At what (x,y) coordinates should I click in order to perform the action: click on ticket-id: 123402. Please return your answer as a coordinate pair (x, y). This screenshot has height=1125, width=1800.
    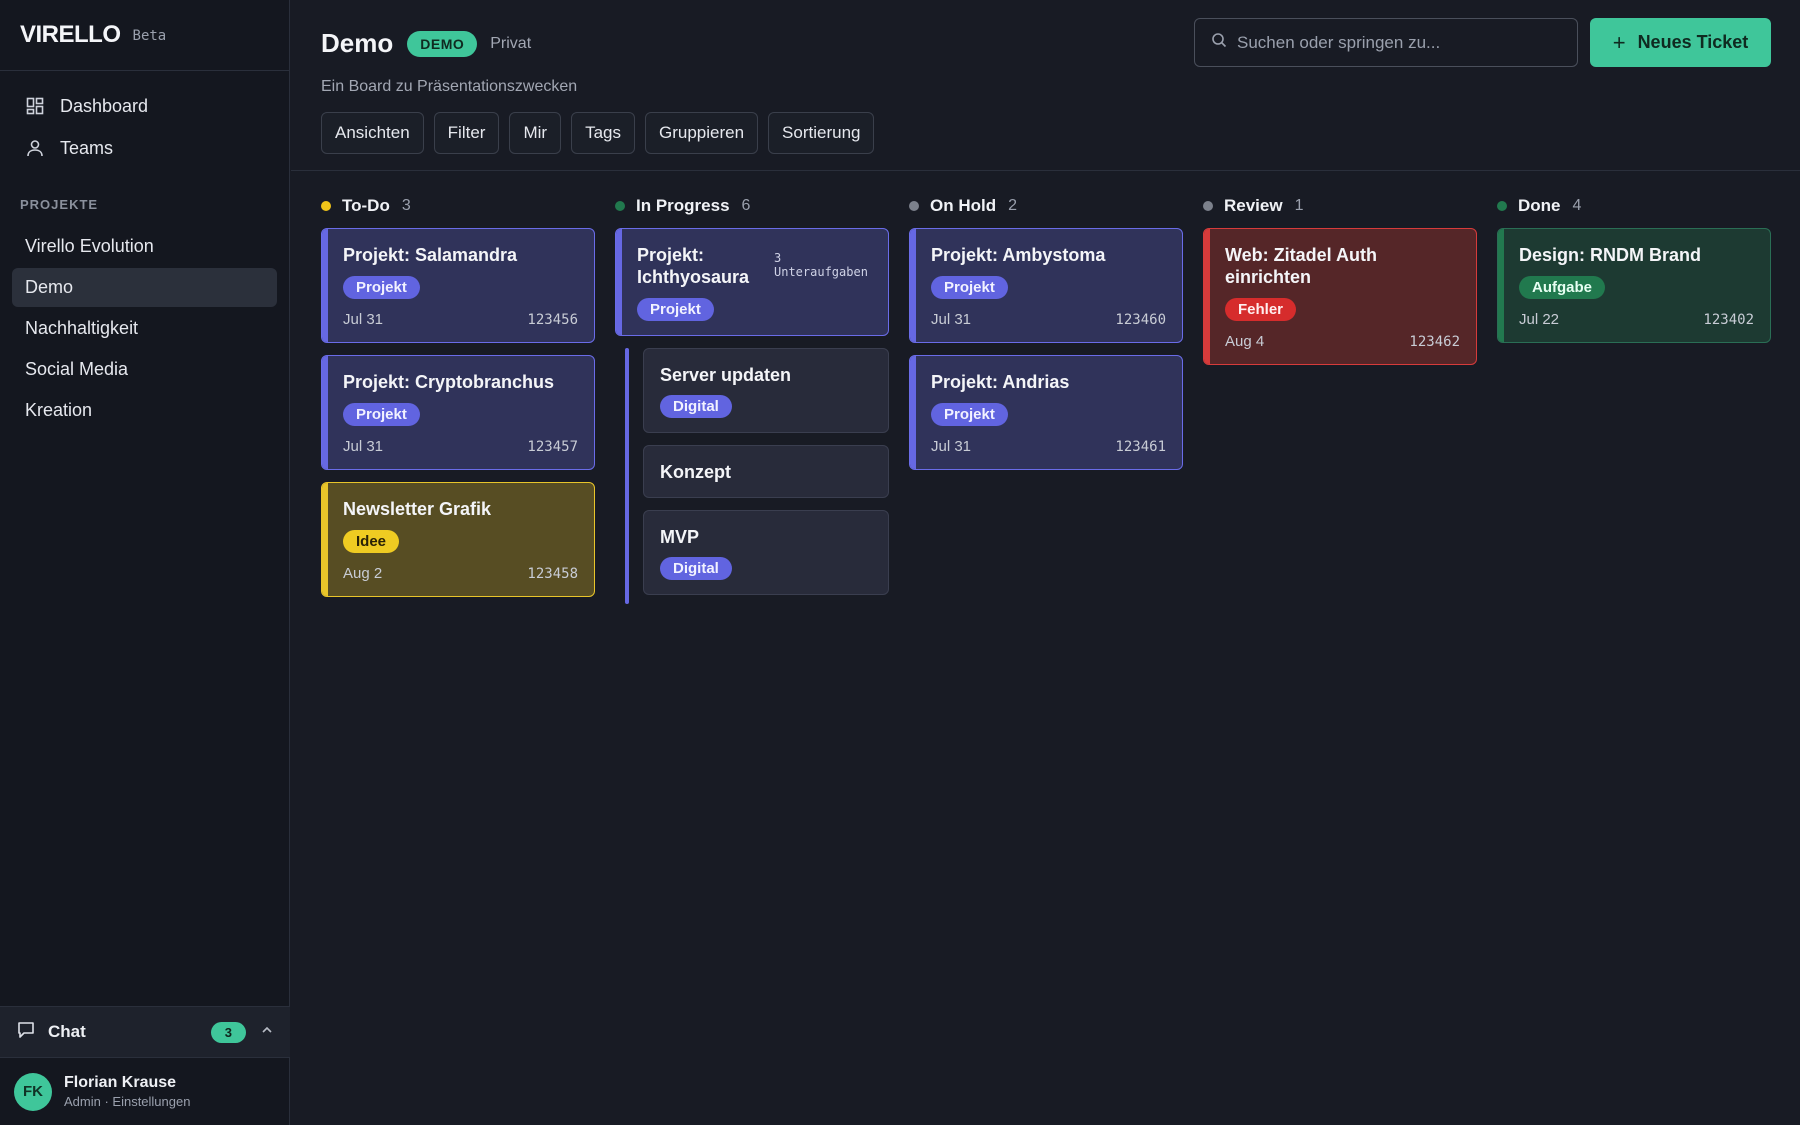
    Looking at the image, I should click on (1728, 319).